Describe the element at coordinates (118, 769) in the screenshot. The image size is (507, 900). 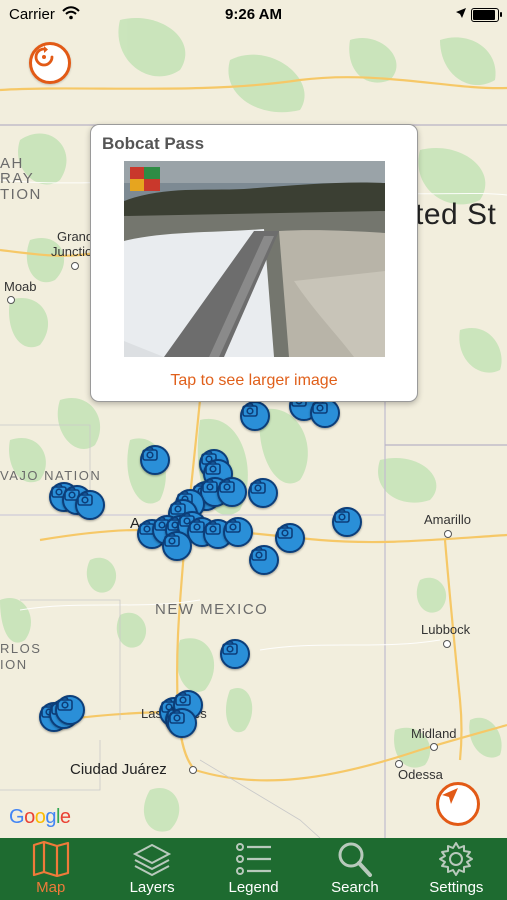
I see `map-label-ciudad-juarez: Ciudad Juárez` at that location.